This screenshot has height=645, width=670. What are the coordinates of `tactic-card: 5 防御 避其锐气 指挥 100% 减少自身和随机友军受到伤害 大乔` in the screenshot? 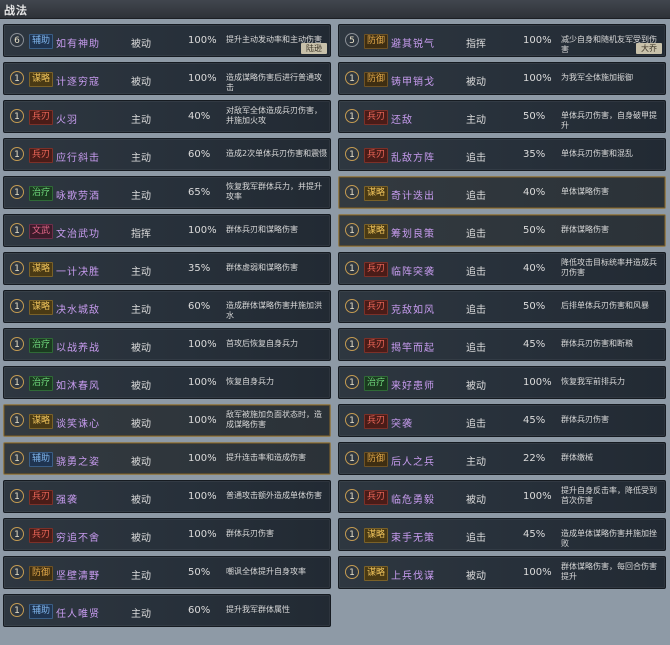 It's located at (502, 40).